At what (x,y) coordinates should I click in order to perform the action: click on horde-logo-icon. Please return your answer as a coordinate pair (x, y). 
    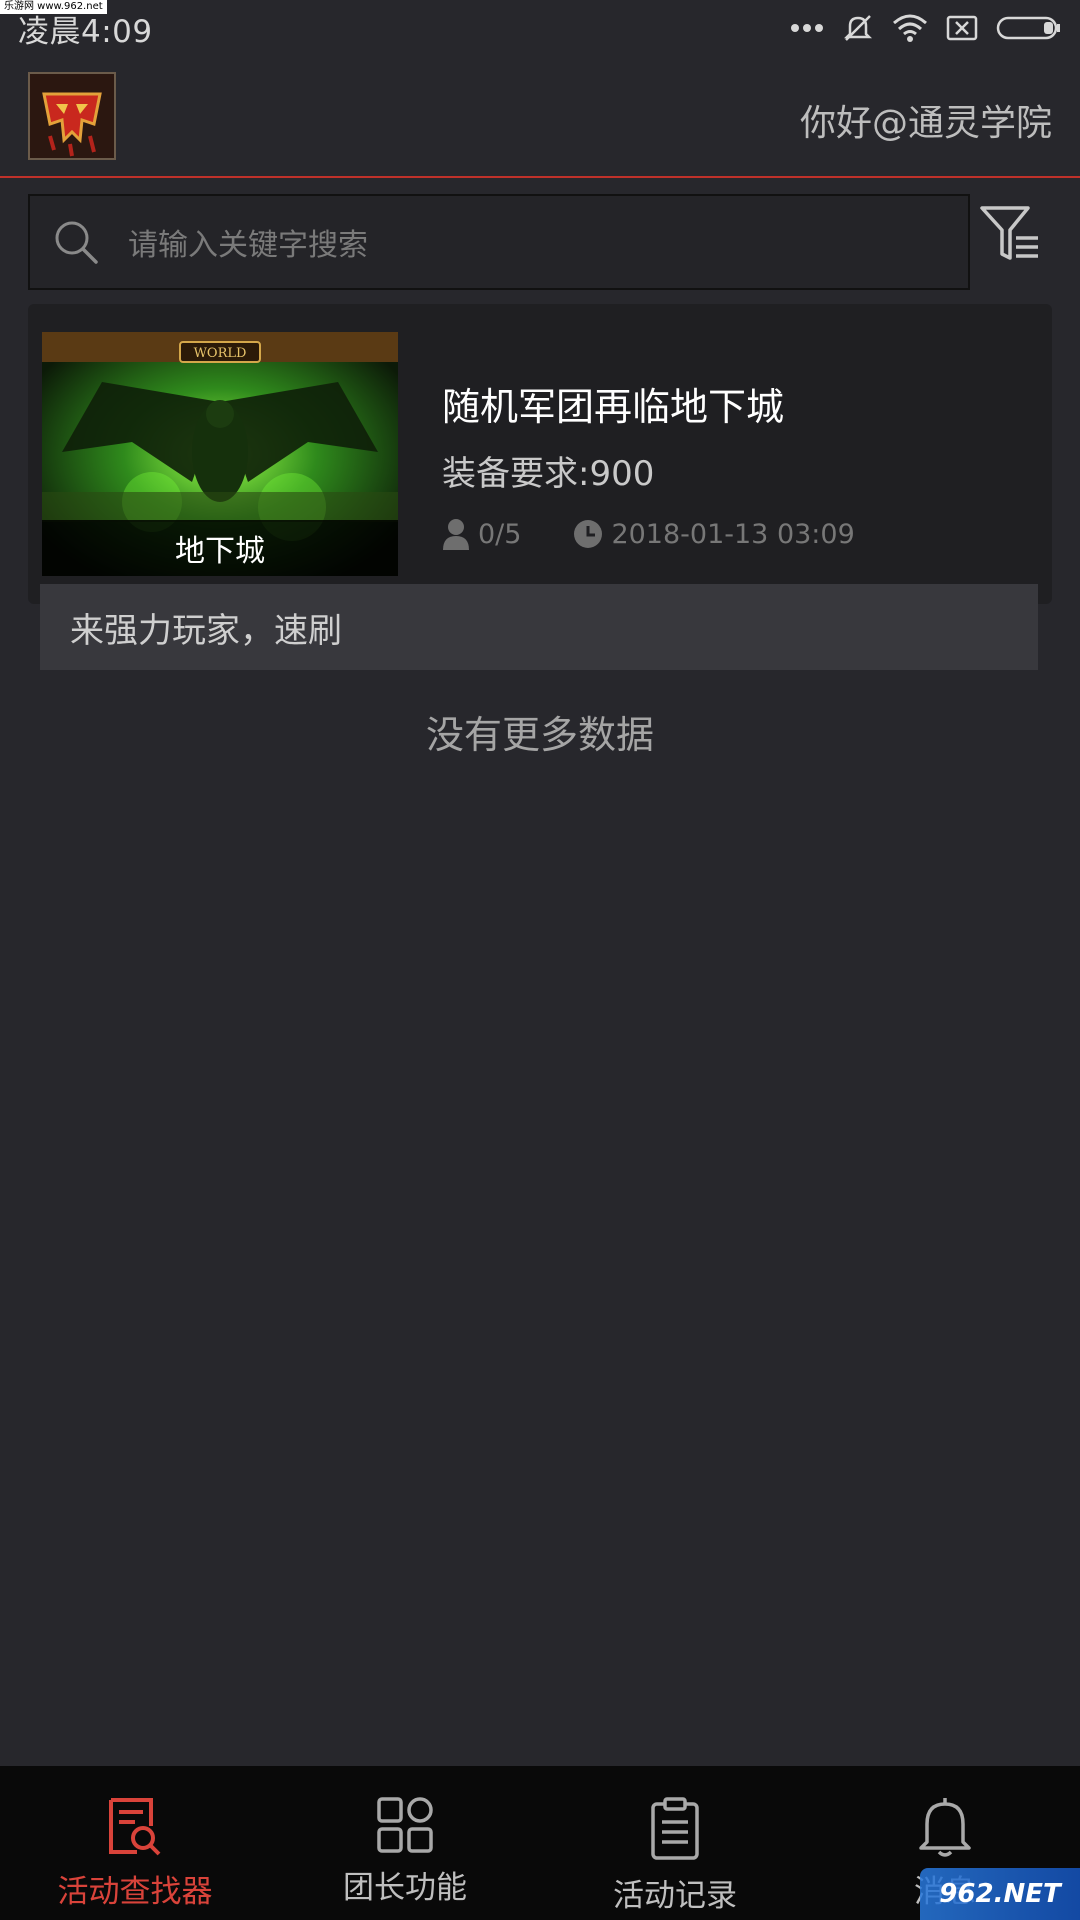
    Looking at the image, I should click on (72, 116).